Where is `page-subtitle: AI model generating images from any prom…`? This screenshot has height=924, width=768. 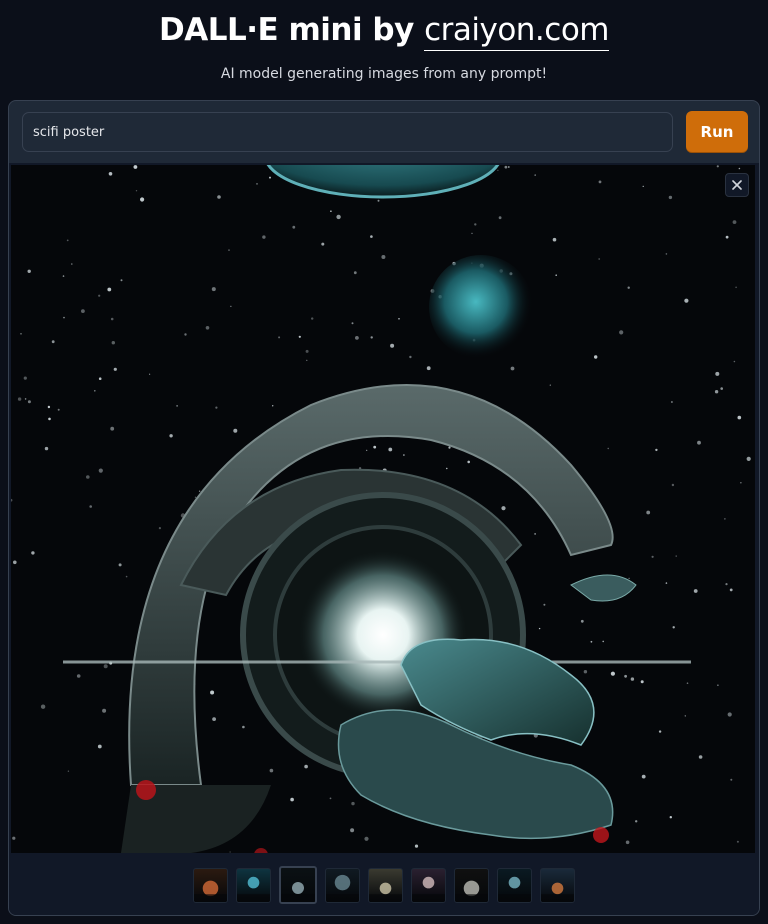
page-subtitle: AI model generating images from any prom… is located at coordinates (384, 74).